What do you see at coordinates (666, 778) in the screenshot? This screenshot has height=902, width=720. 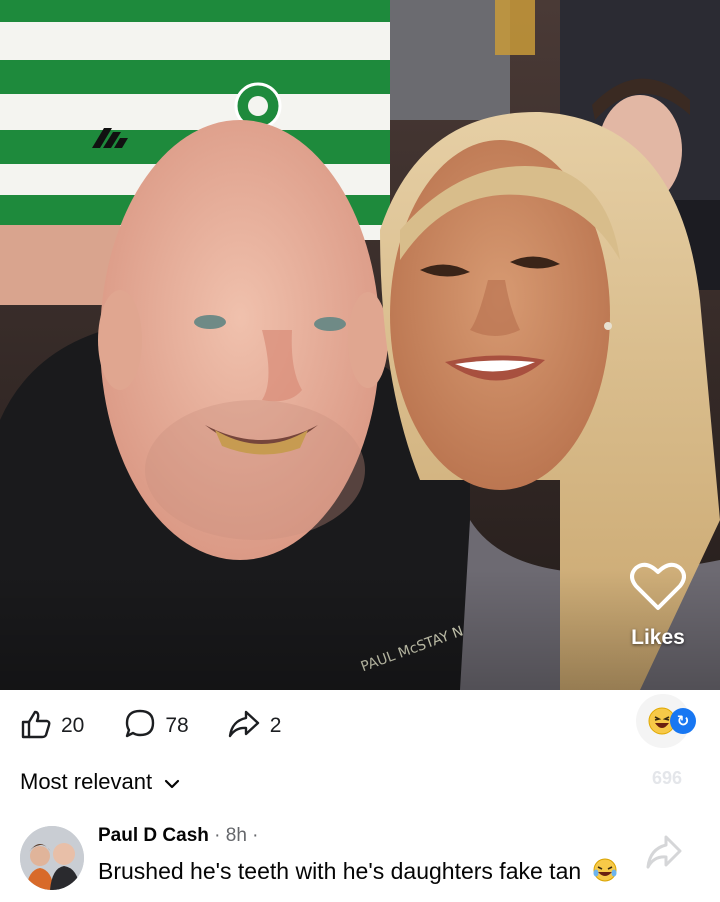 I see `faded-reaction-count: 696` at bounding box center [666, 778].